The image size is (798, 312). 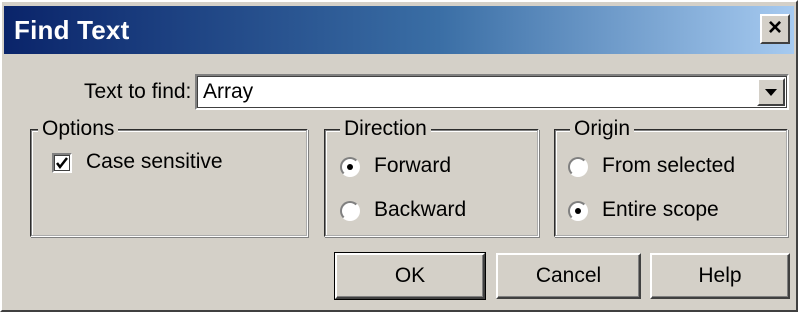 I want to click on backward-radio, so click(x=350, y=211).